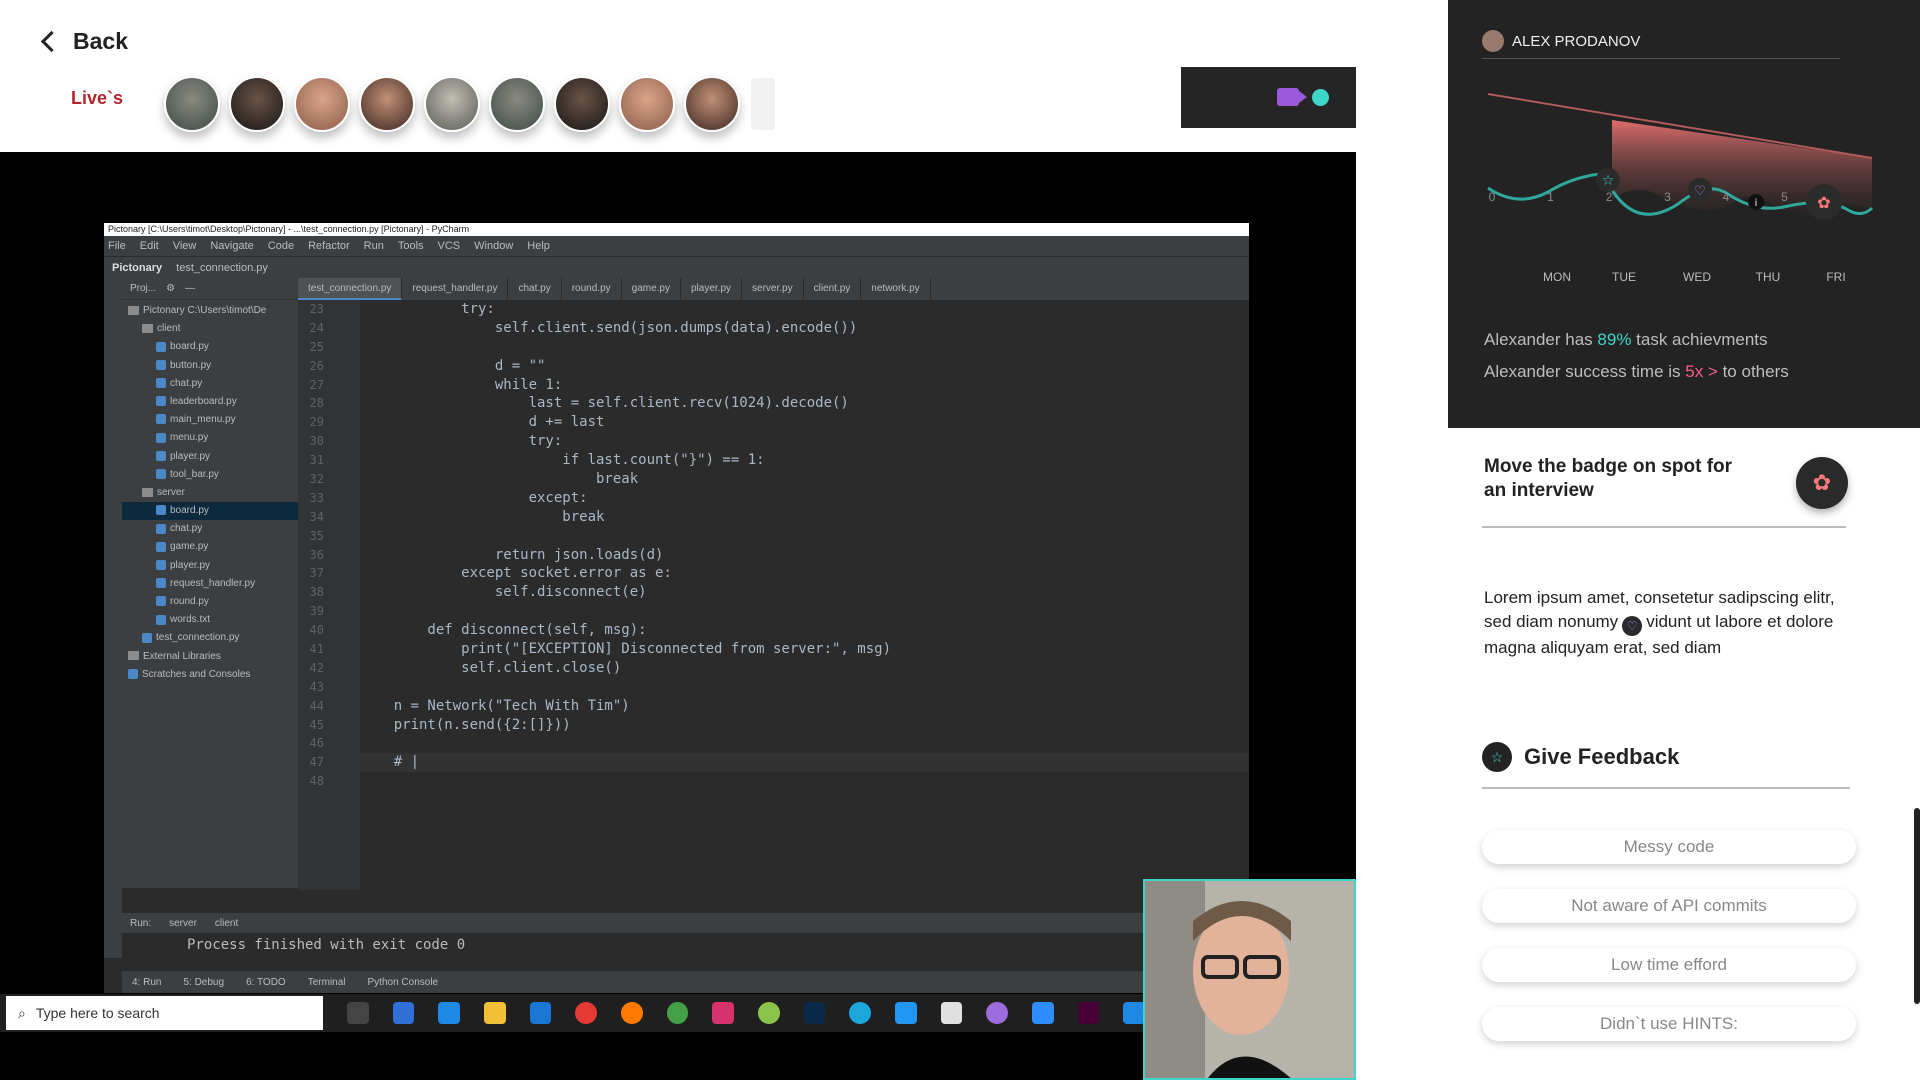 Image resolution: width=1920 pixels, height=1080 pixels. Describe the element at coordinates (1669, 965) in the screenshot. I see `feedback-option-time-effort: Low time efford` at that location.